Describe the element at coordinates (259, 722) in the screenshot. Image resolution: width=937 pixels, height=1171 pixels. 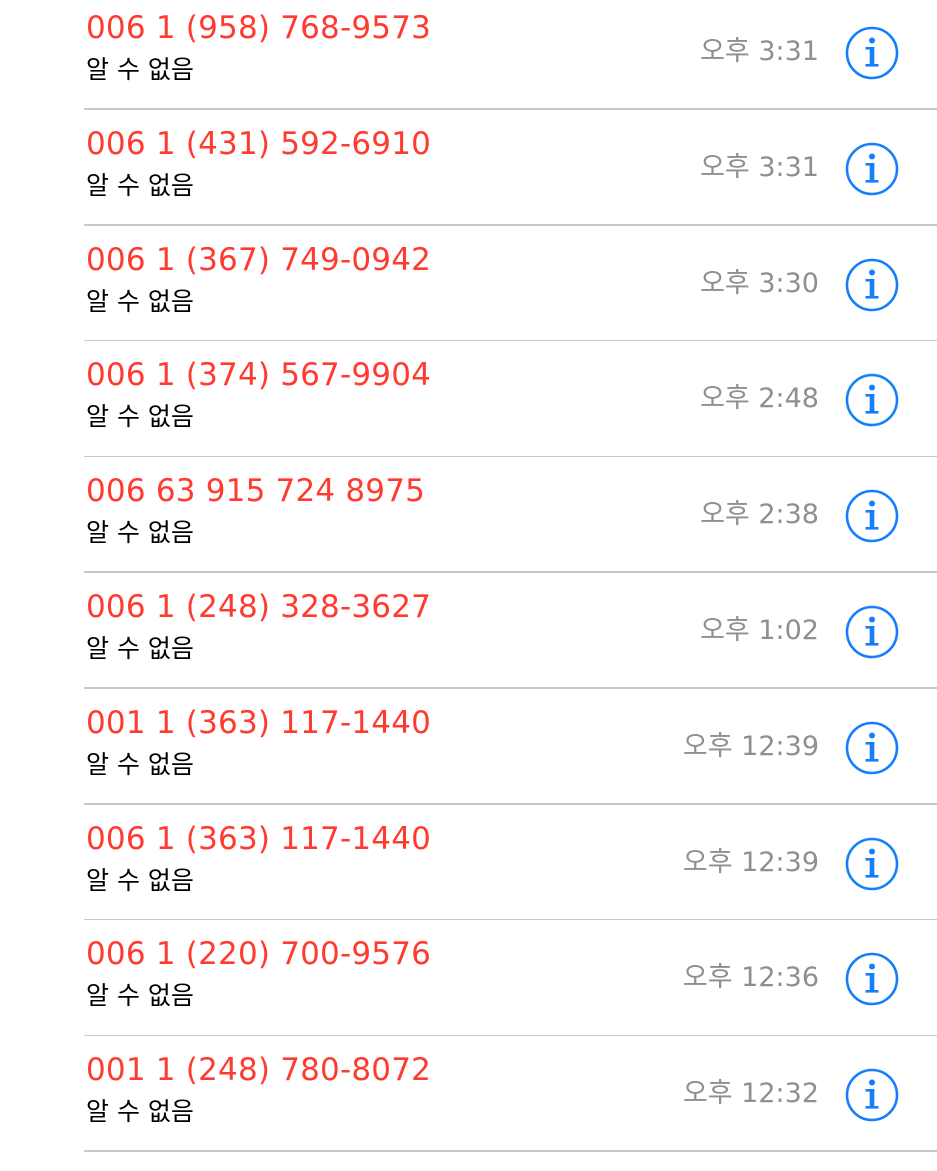
I see `caller-number: 001 1 (363) 117-1440` at that location.